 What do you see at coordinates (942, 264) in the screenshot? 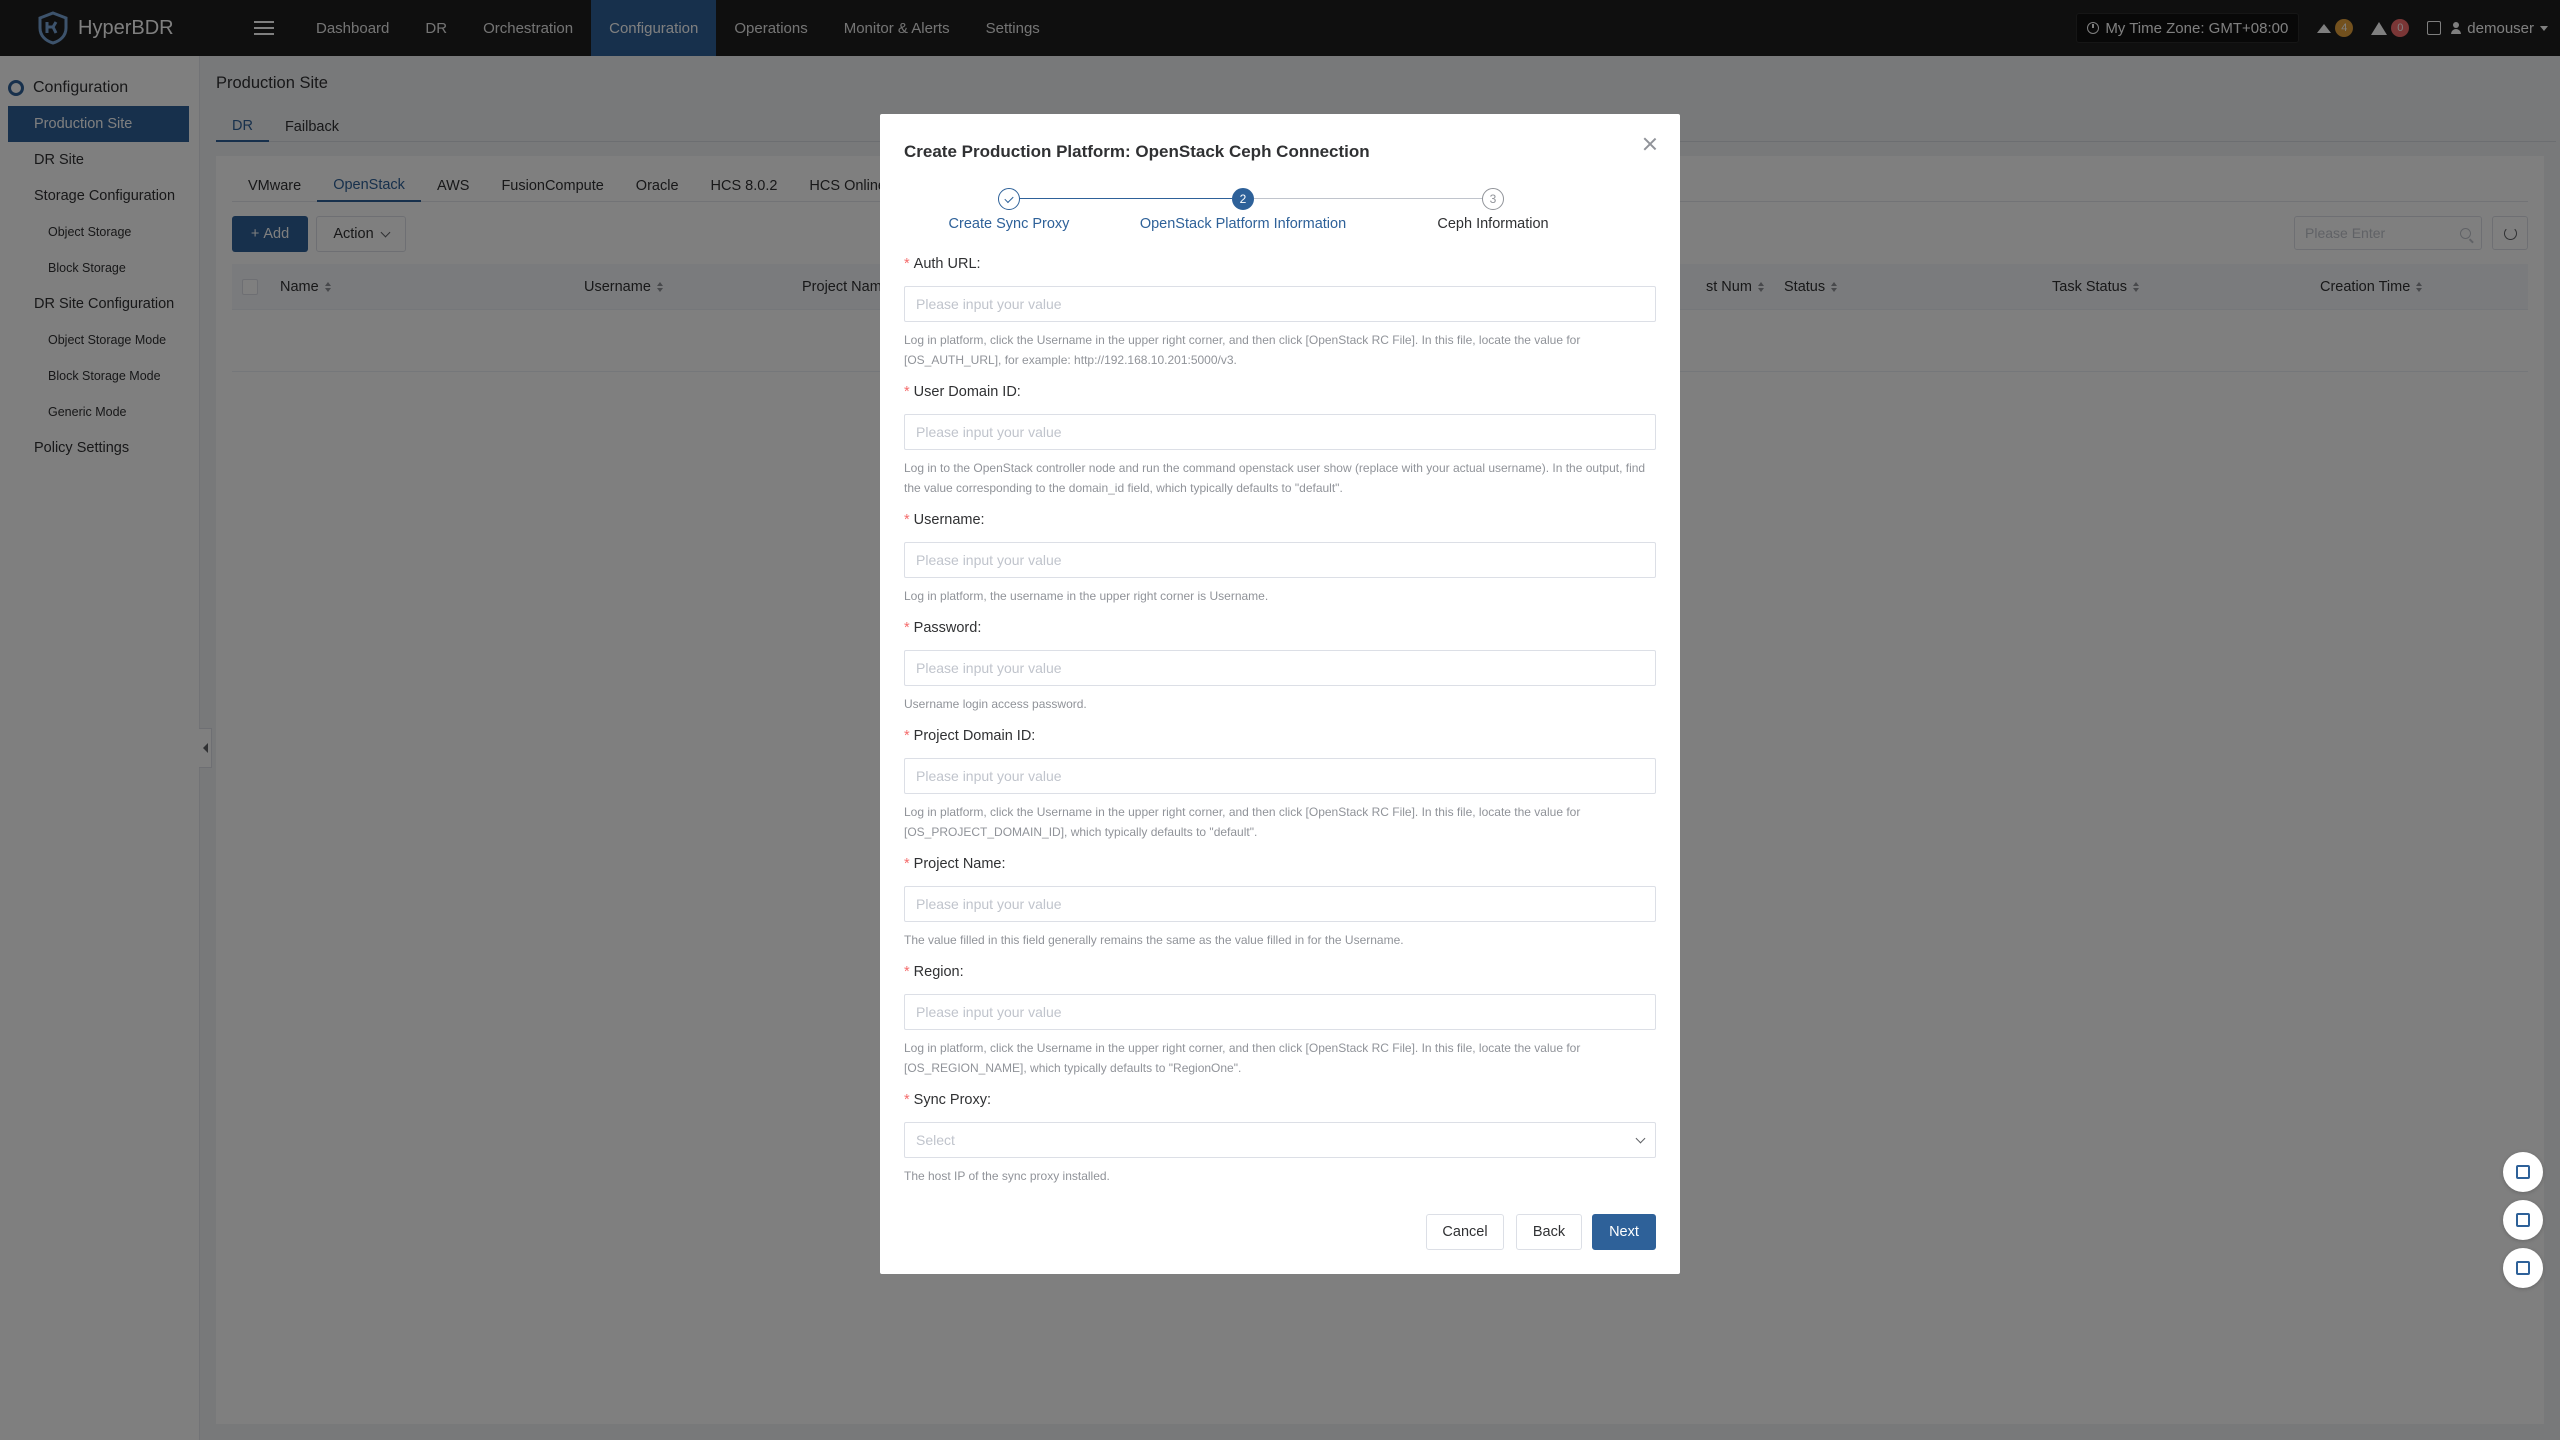
I see `auth-url-label: * Auth URL:` at bounding box center [942, 264].